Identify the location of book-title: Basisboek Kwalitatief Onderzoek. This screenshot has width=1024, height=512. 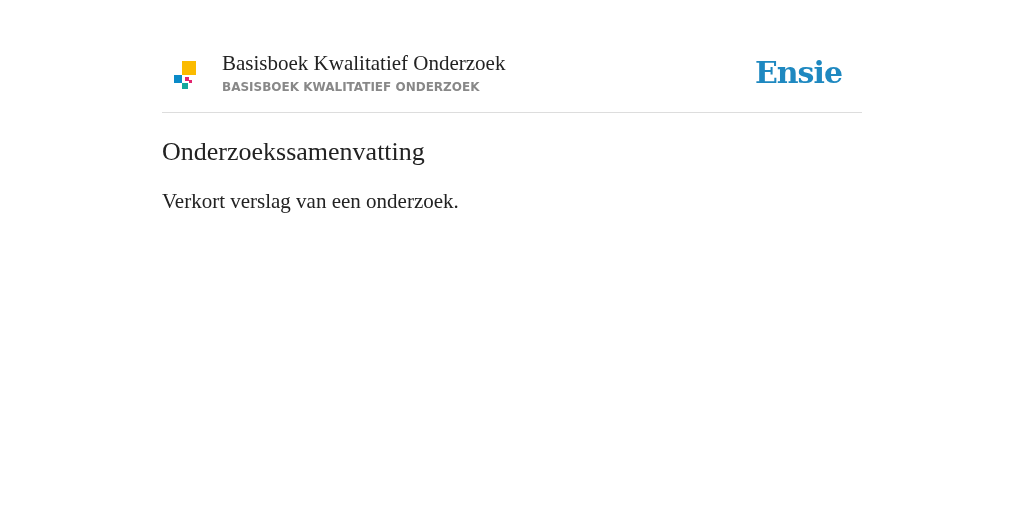
(364, 63).